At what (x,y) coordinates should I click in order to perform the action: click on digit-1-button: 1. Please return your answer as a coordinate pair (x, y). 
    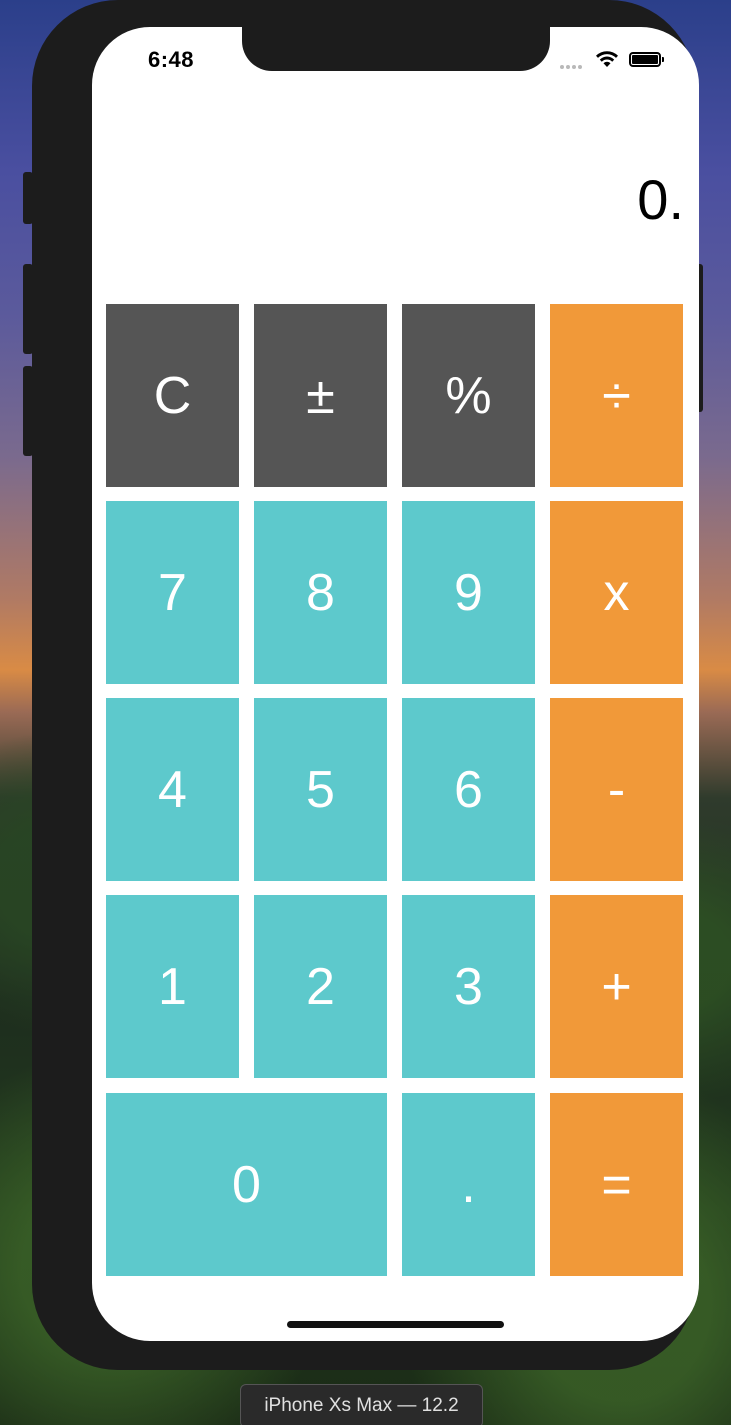
    Looking at the image, I should click on (172, 986).